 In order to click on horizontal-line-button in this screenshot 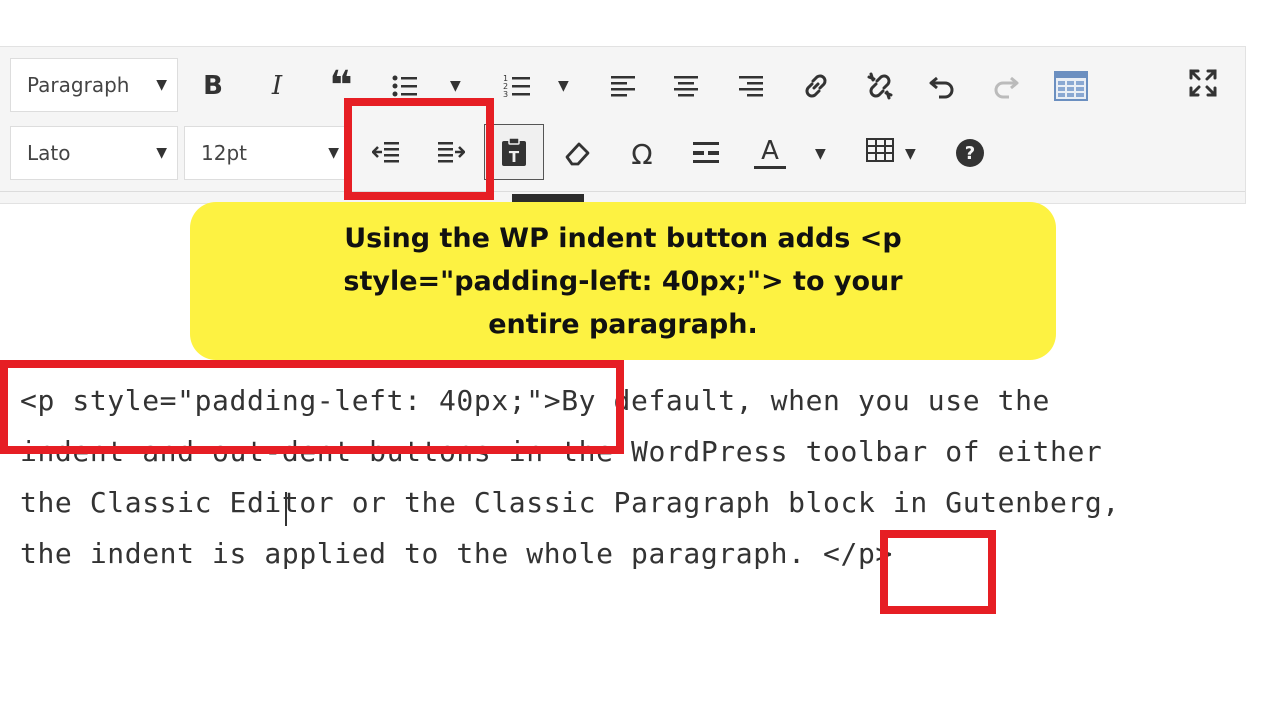, I will do `click(706, 153)`.